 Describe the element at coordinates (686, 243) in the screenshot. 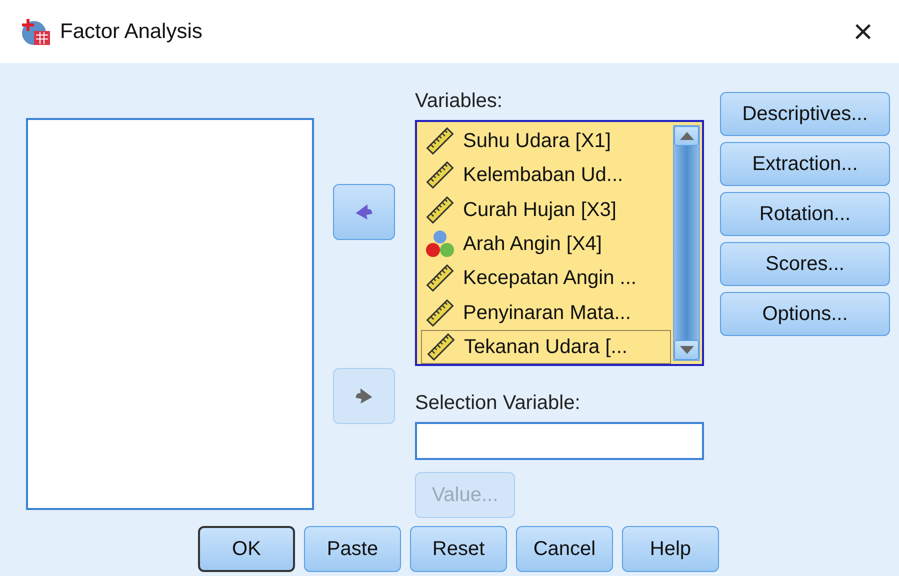

I see `scrollbar` at that location.